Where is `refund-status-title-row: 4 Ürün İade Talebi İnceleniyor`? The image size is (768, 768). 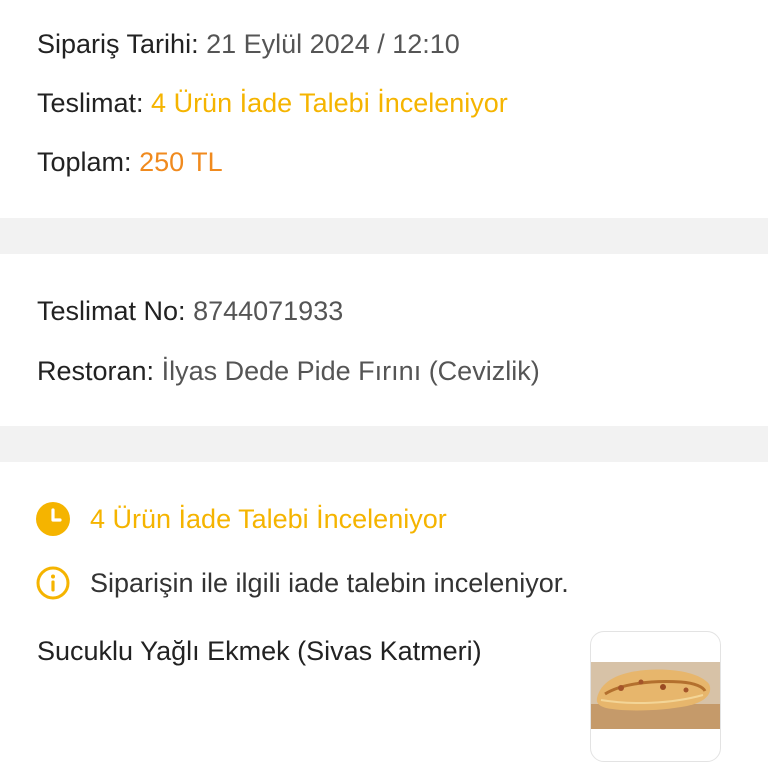 refund-status-title-row: 4 Ürün İade Talebi İnceleniyor is located at coordinates (241, 519).